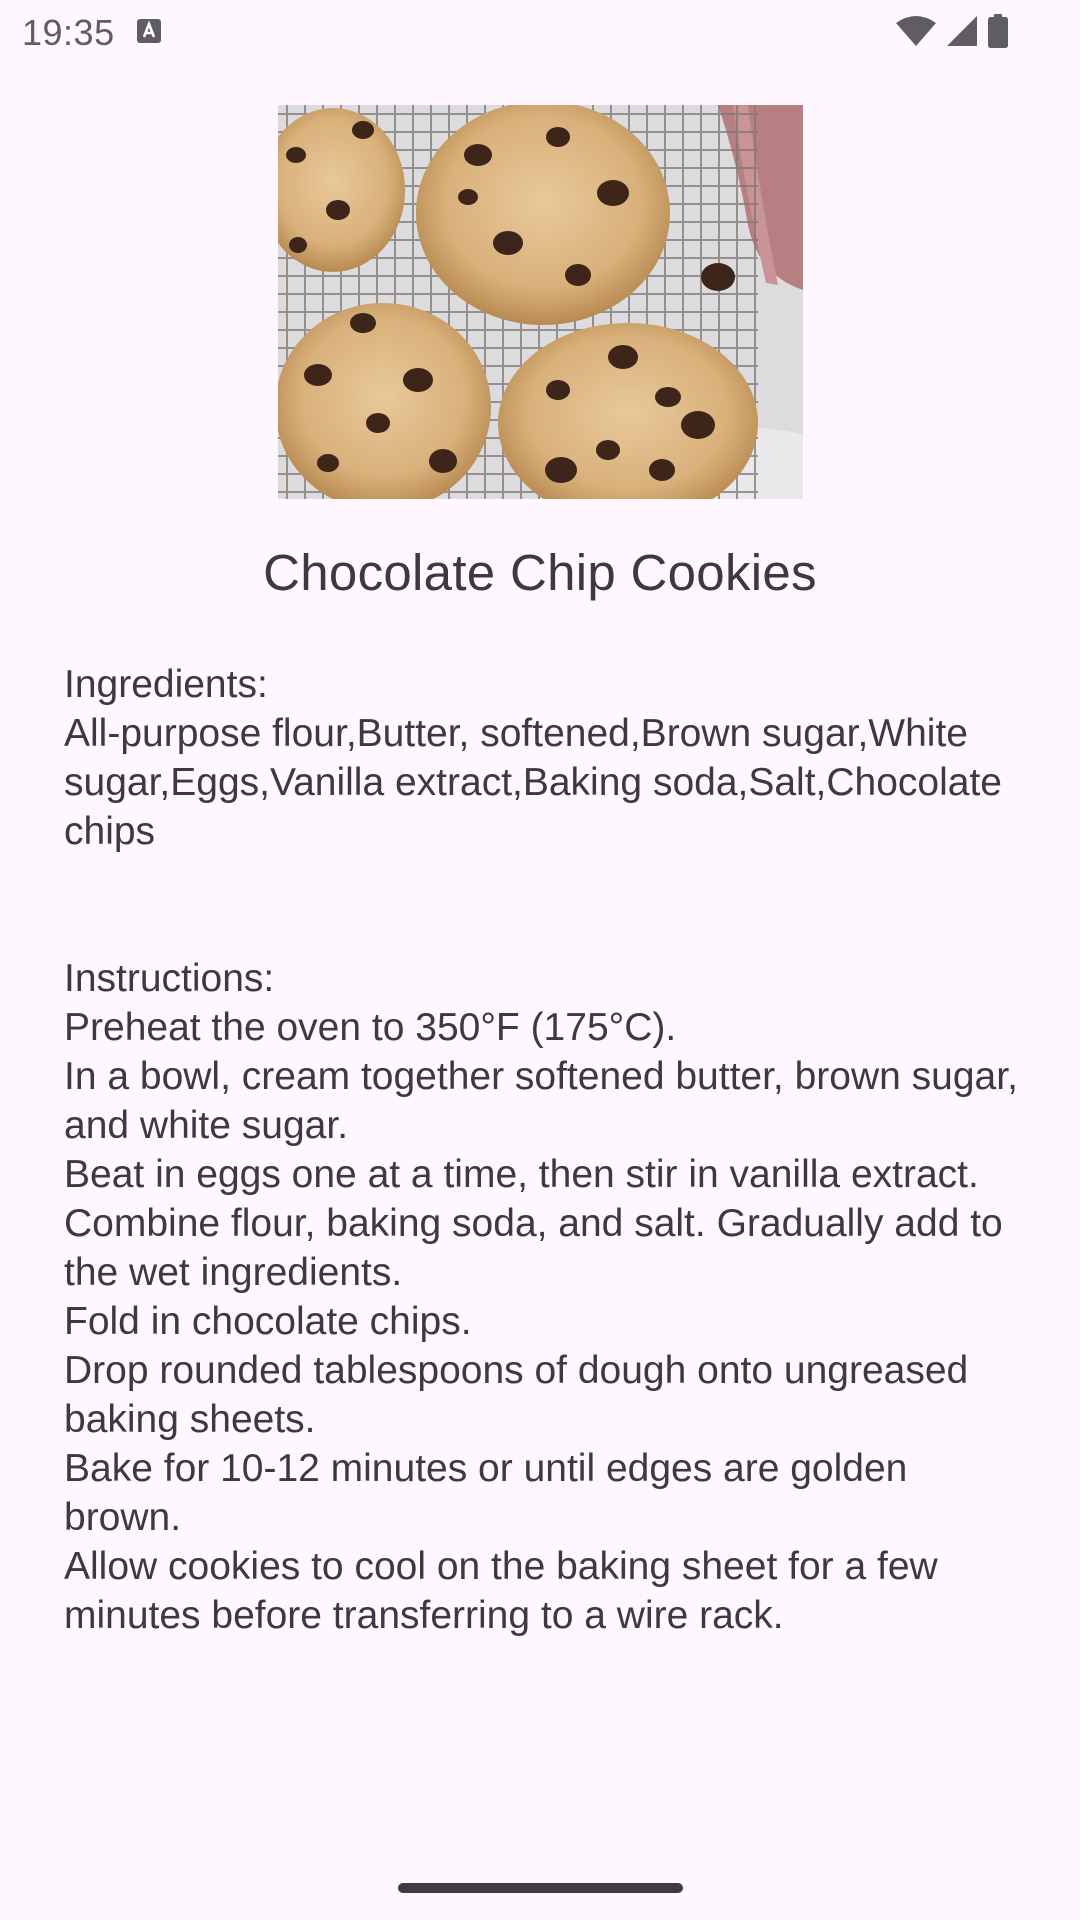  What do you see at coordinates (149, 31) in the screenshot?
I see `keyboard-a-icon` at bounding box center [149, 31].